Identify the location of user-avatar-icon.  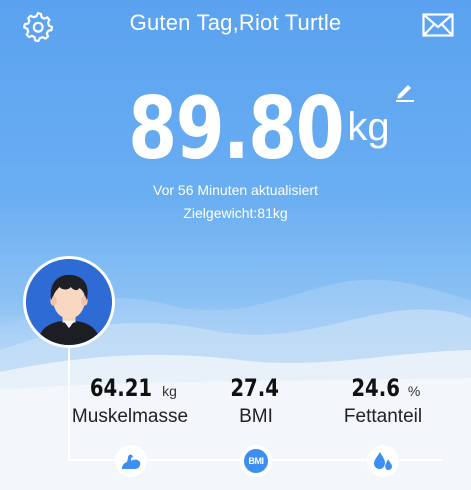
(69, 302).